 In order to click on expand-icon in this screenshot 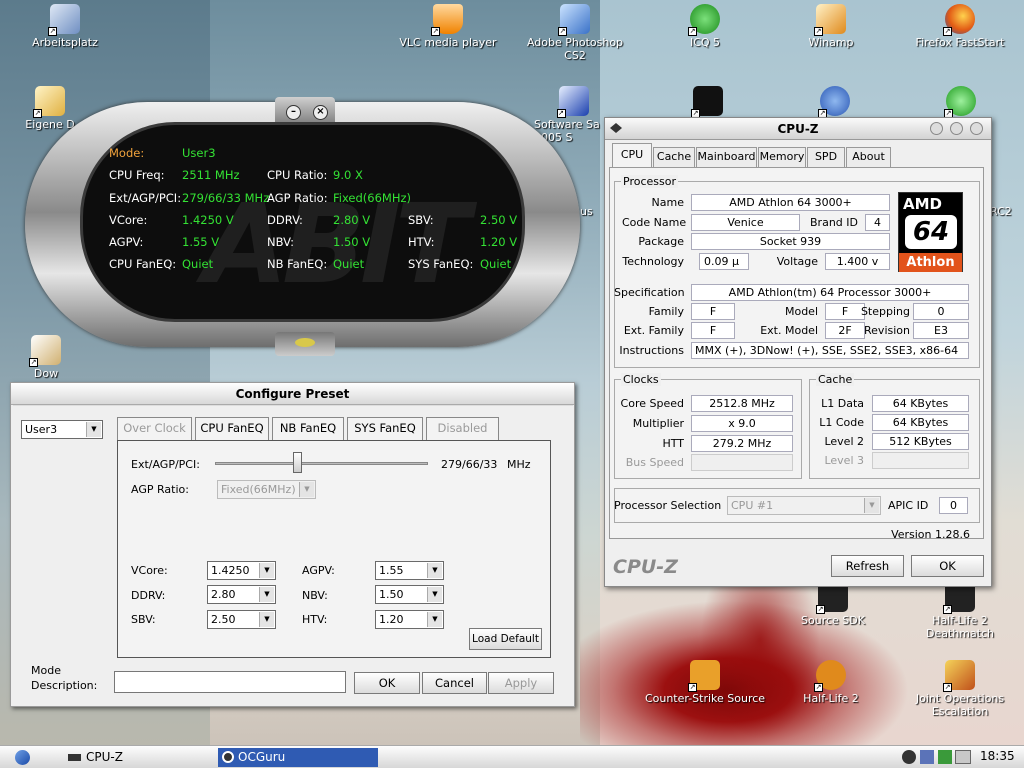, I will do `click(305, 342)`.